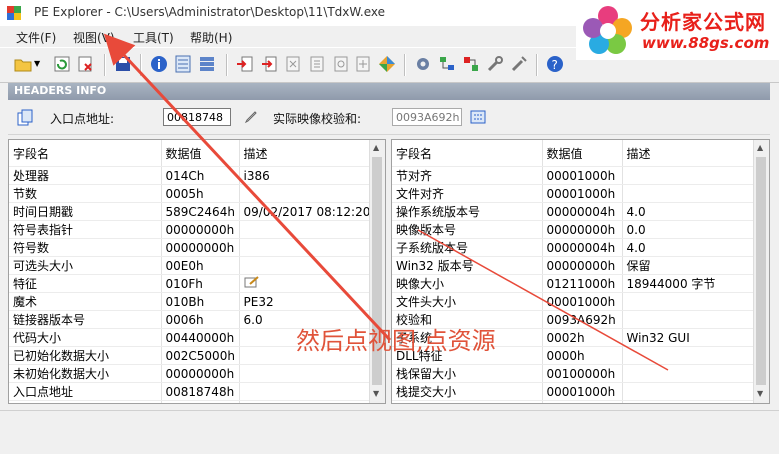 The image size is (779, 454). What do you see at coordinates (317, 64) in the screenshot?
I see `document-icon` at bounding box center [317, 64].